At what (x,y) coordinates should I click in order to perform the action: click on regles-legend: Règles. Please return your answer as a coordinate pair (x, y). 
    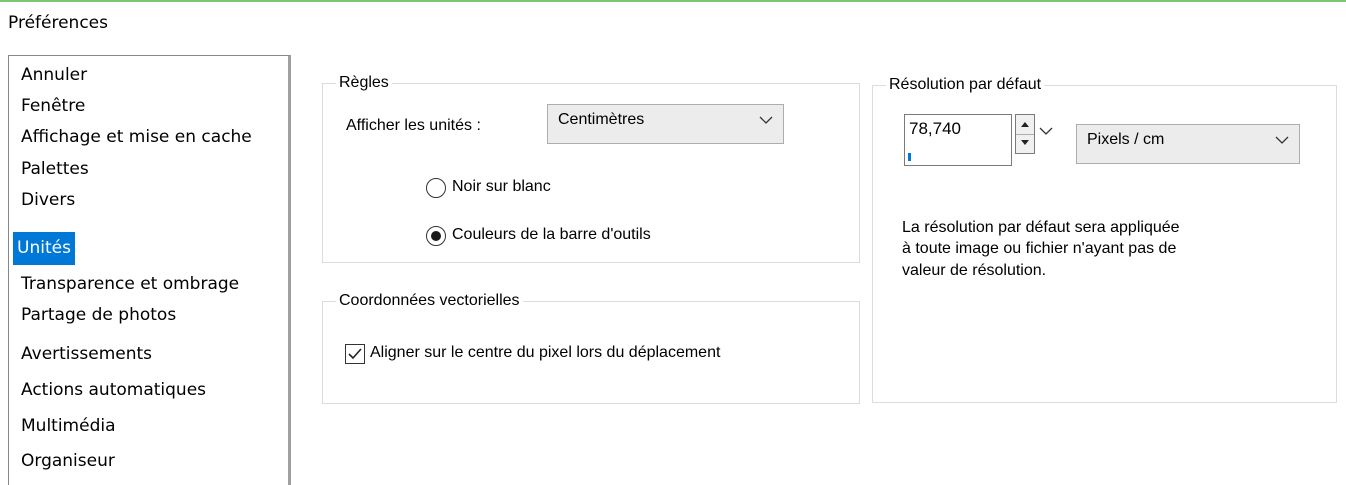
    Looking at the image, I should click on (364, 83).